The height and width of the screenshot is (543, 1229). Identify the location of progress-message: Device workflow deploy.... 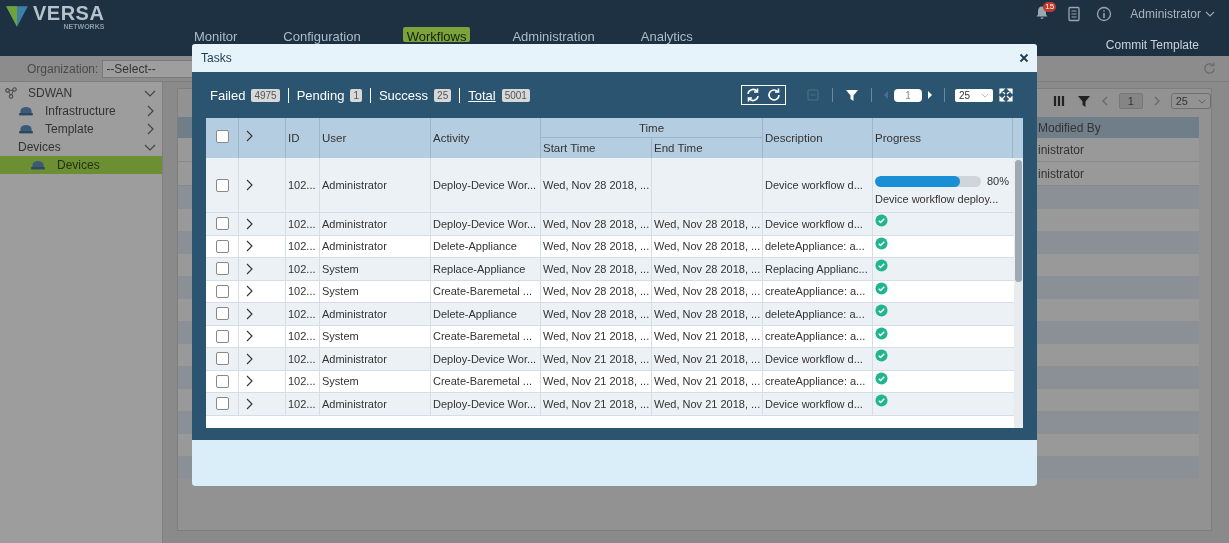
(937, 199).